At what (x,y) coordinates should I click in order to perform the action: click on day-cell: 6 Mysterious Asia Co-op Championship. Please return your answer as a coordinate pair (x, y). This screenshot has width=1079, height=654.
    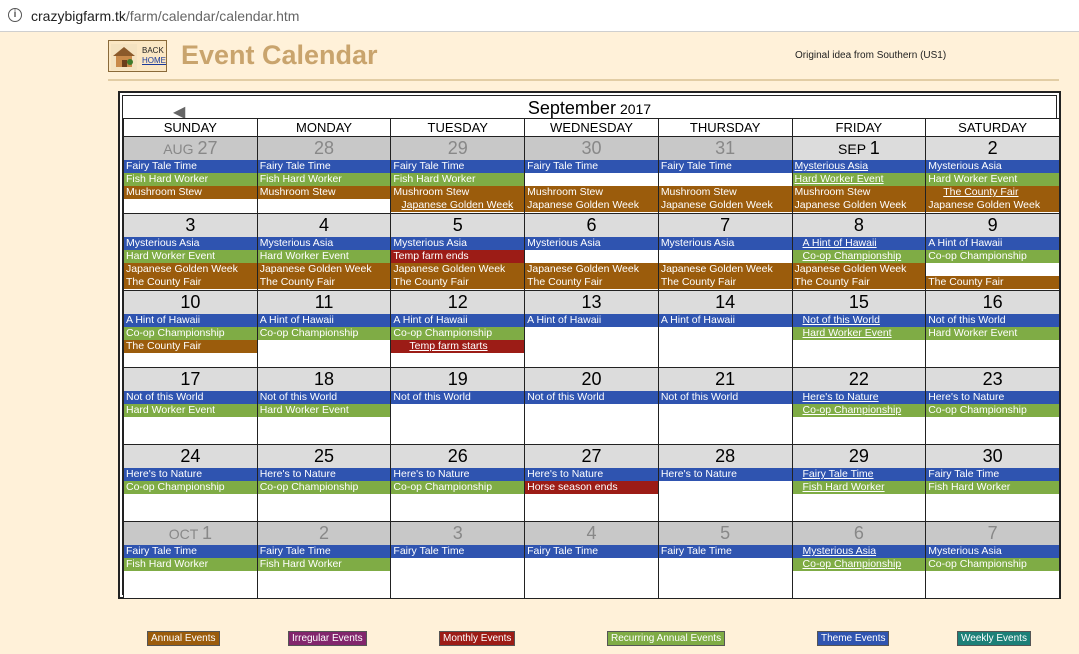
    Looking at the image, I should click on (859, 560).